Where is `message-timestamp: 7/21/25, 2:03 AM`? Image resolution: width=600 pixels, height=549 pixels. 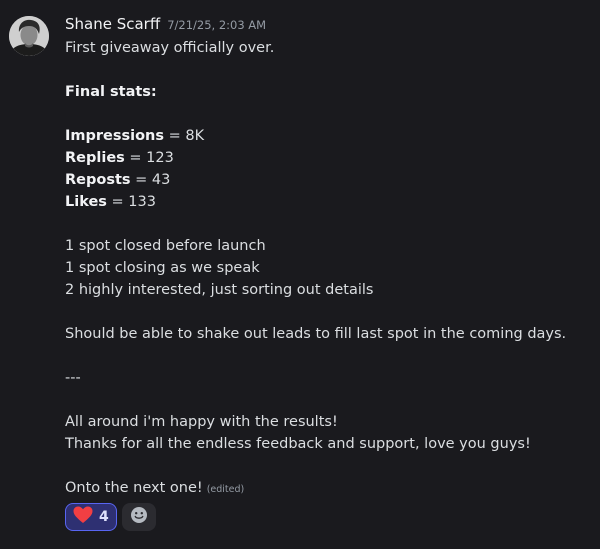
message-timestamp: 7/21/25, 2:03 AM is located at coordinates (216, 25).